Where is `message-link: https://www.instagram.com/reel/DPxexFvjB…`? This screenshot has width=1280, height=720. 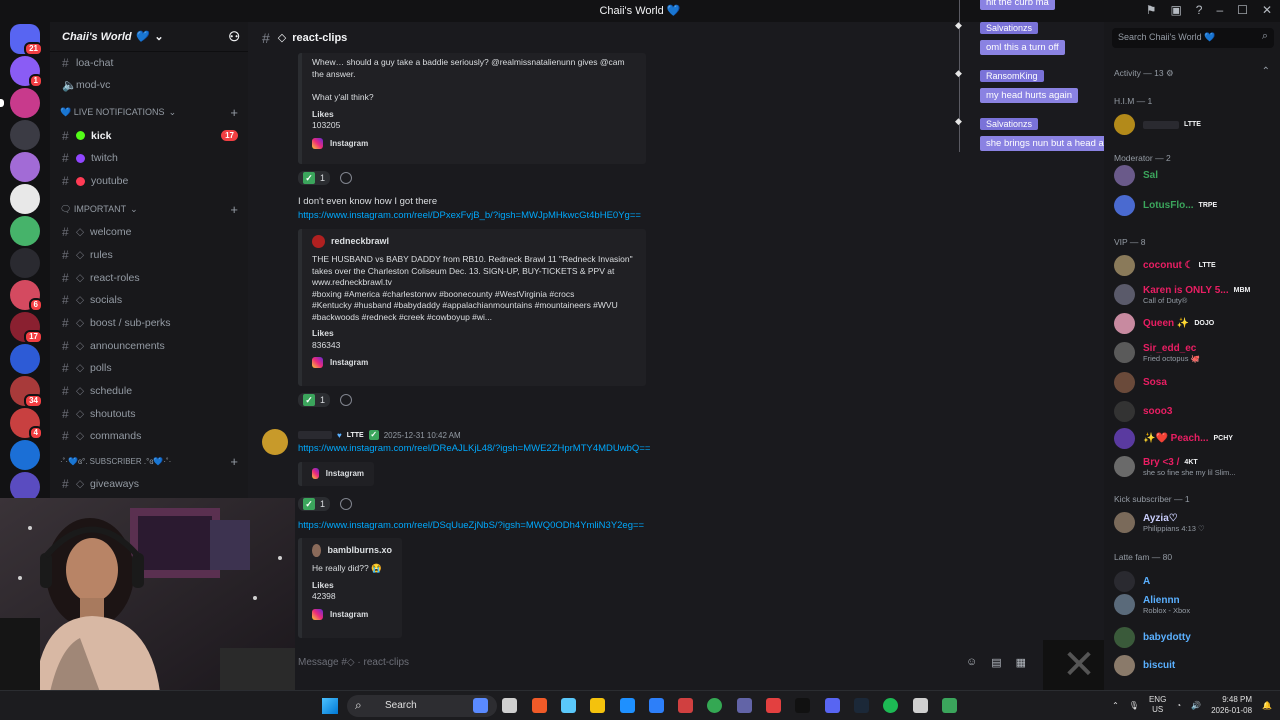
message-link: https://www.instagram.com/reel/DPxexFvjB… is located at coordinates (469, 215).